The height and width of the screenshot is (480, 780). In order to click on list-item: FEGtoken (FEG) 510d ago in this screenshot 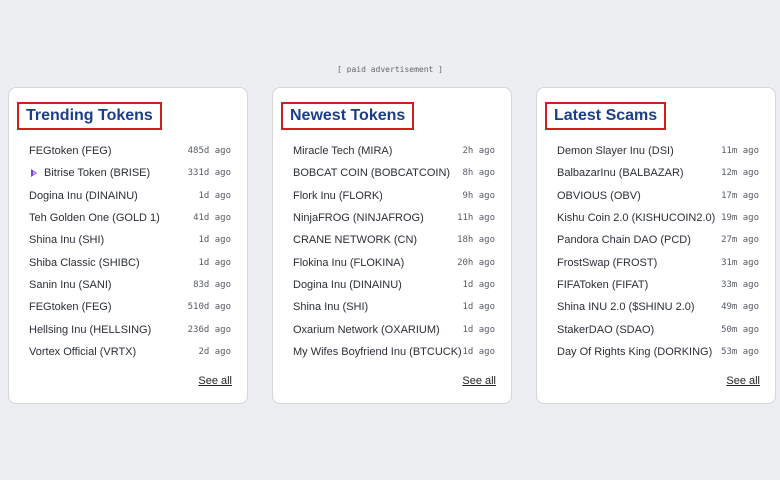, I will do `click(130, 307)`.